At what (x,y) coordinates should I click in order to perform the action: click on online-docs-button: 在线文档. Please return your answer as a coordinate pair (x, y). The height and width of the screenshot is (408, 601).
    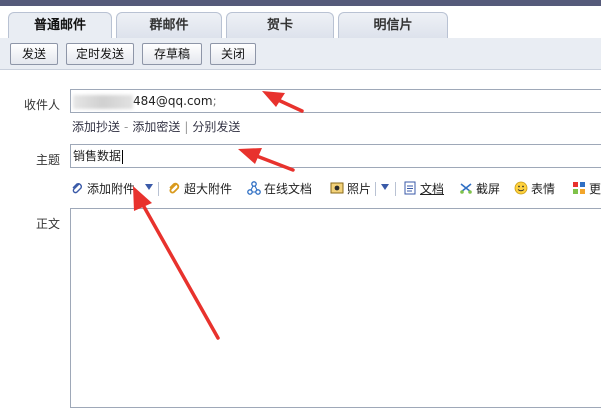
    Looking at the image, I should click on (279, 189).